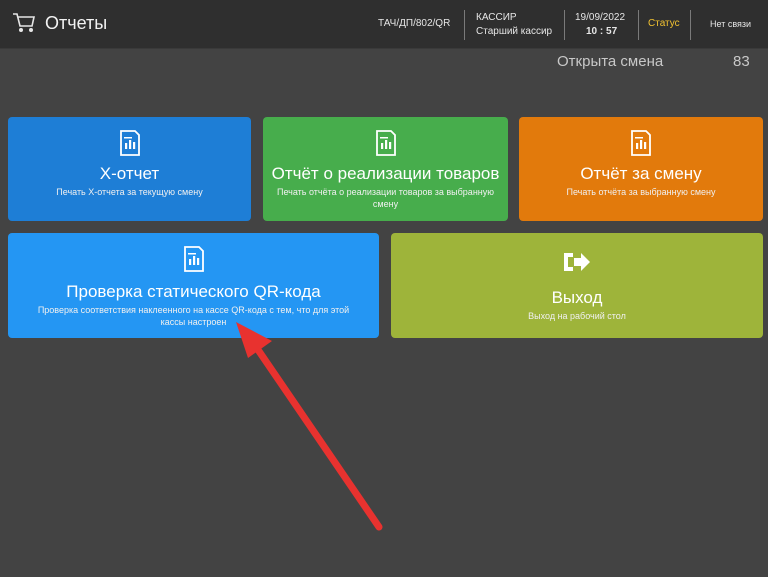  Describe the element at coordinates (600, 17) in the screenshot. I see `date-display: 19/09/2022` at that location.